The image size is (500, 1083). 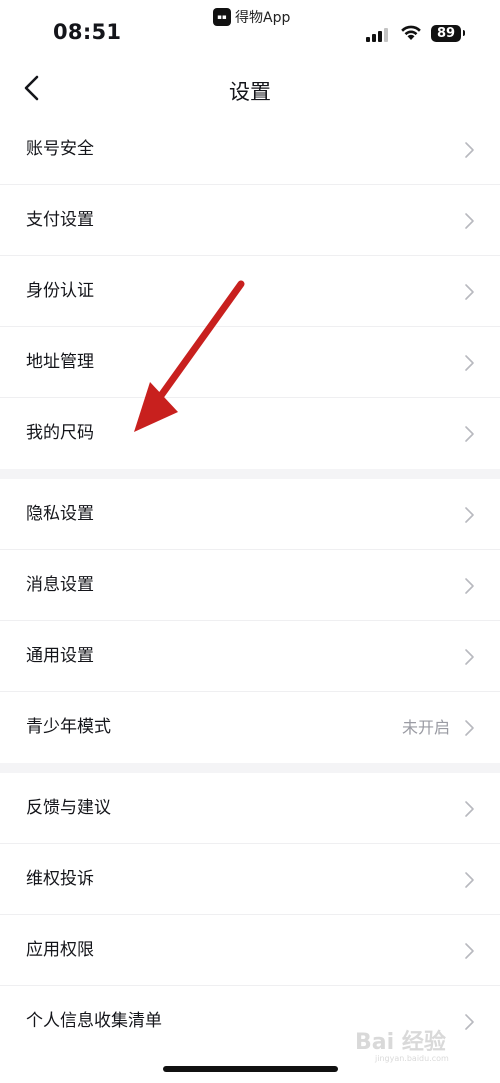 I want to click on settings-row-app-permissions: 应用权限, so click(x=250, y=950).